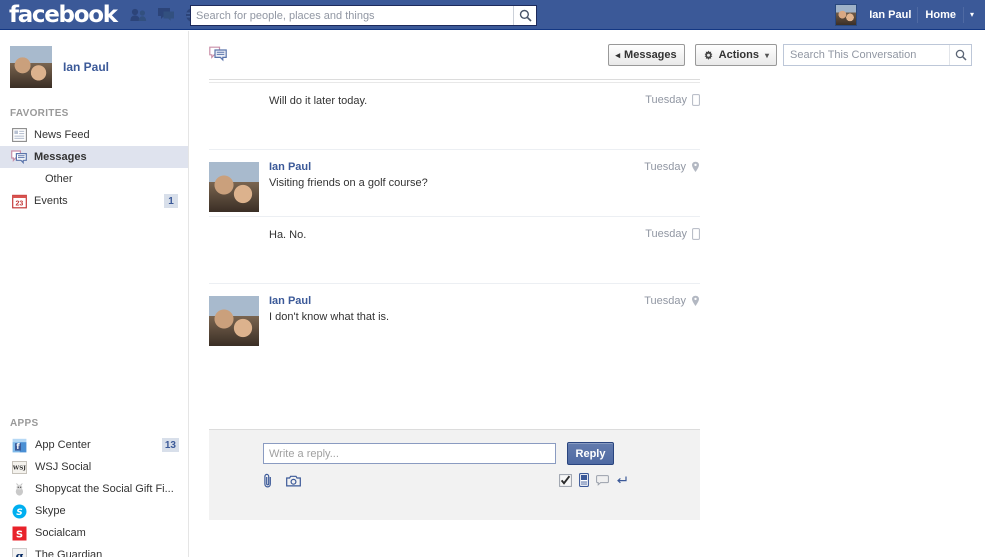 Image resolution: width=985 pixels, height=557 pixels. Describe the element at coordinates (454, 235) in the screenshot. I see `message-body: Ha. No.` at that location.